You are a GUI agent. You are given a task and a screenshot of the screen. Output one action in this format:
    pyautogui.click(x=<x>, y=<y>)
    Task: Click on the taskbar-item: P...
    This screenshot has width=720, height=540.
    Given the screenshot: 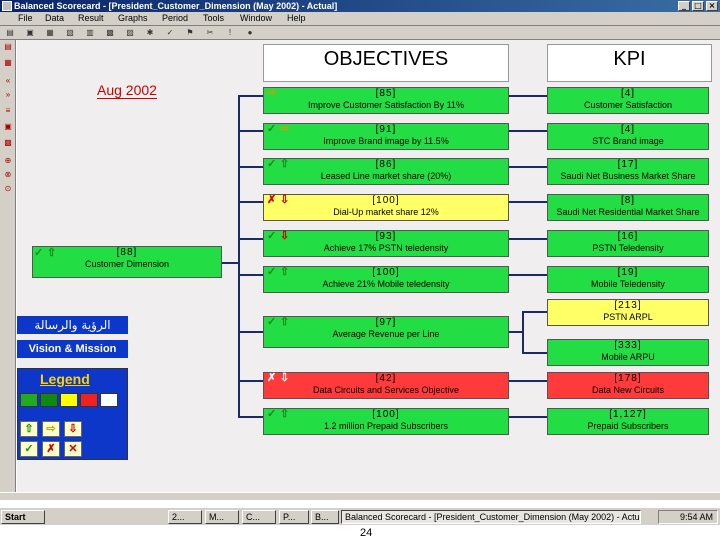 What is the action you would take?
    pyautogui.click(x=294, y=517)
    